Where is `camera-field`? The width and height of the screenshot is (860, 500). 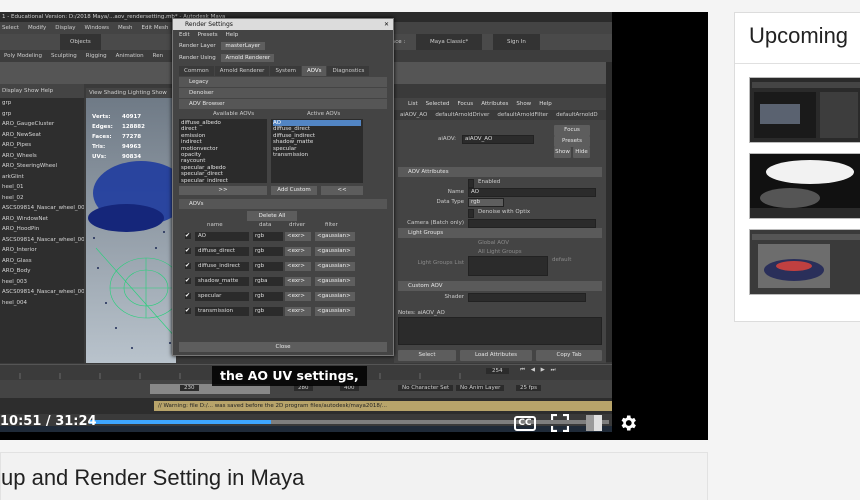 camera-field is located at coordinates (532, 223).